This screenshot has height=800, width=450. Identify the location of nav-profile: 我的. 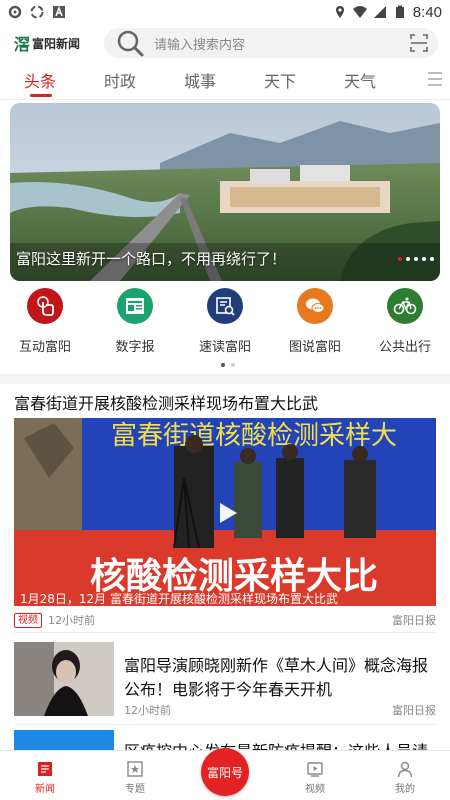
(405, 775).